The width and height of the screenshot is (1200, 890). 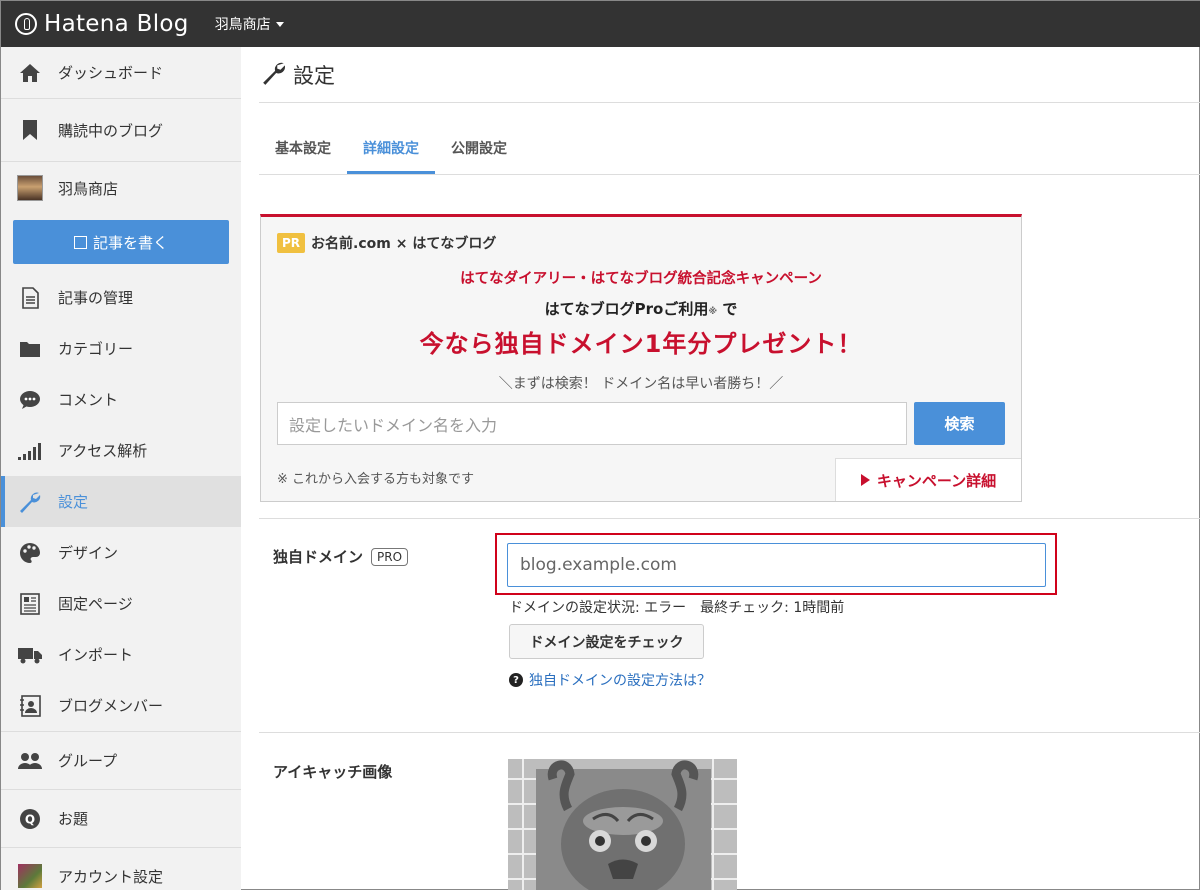 I want to click on group-icon, so click(x=30, y=761).